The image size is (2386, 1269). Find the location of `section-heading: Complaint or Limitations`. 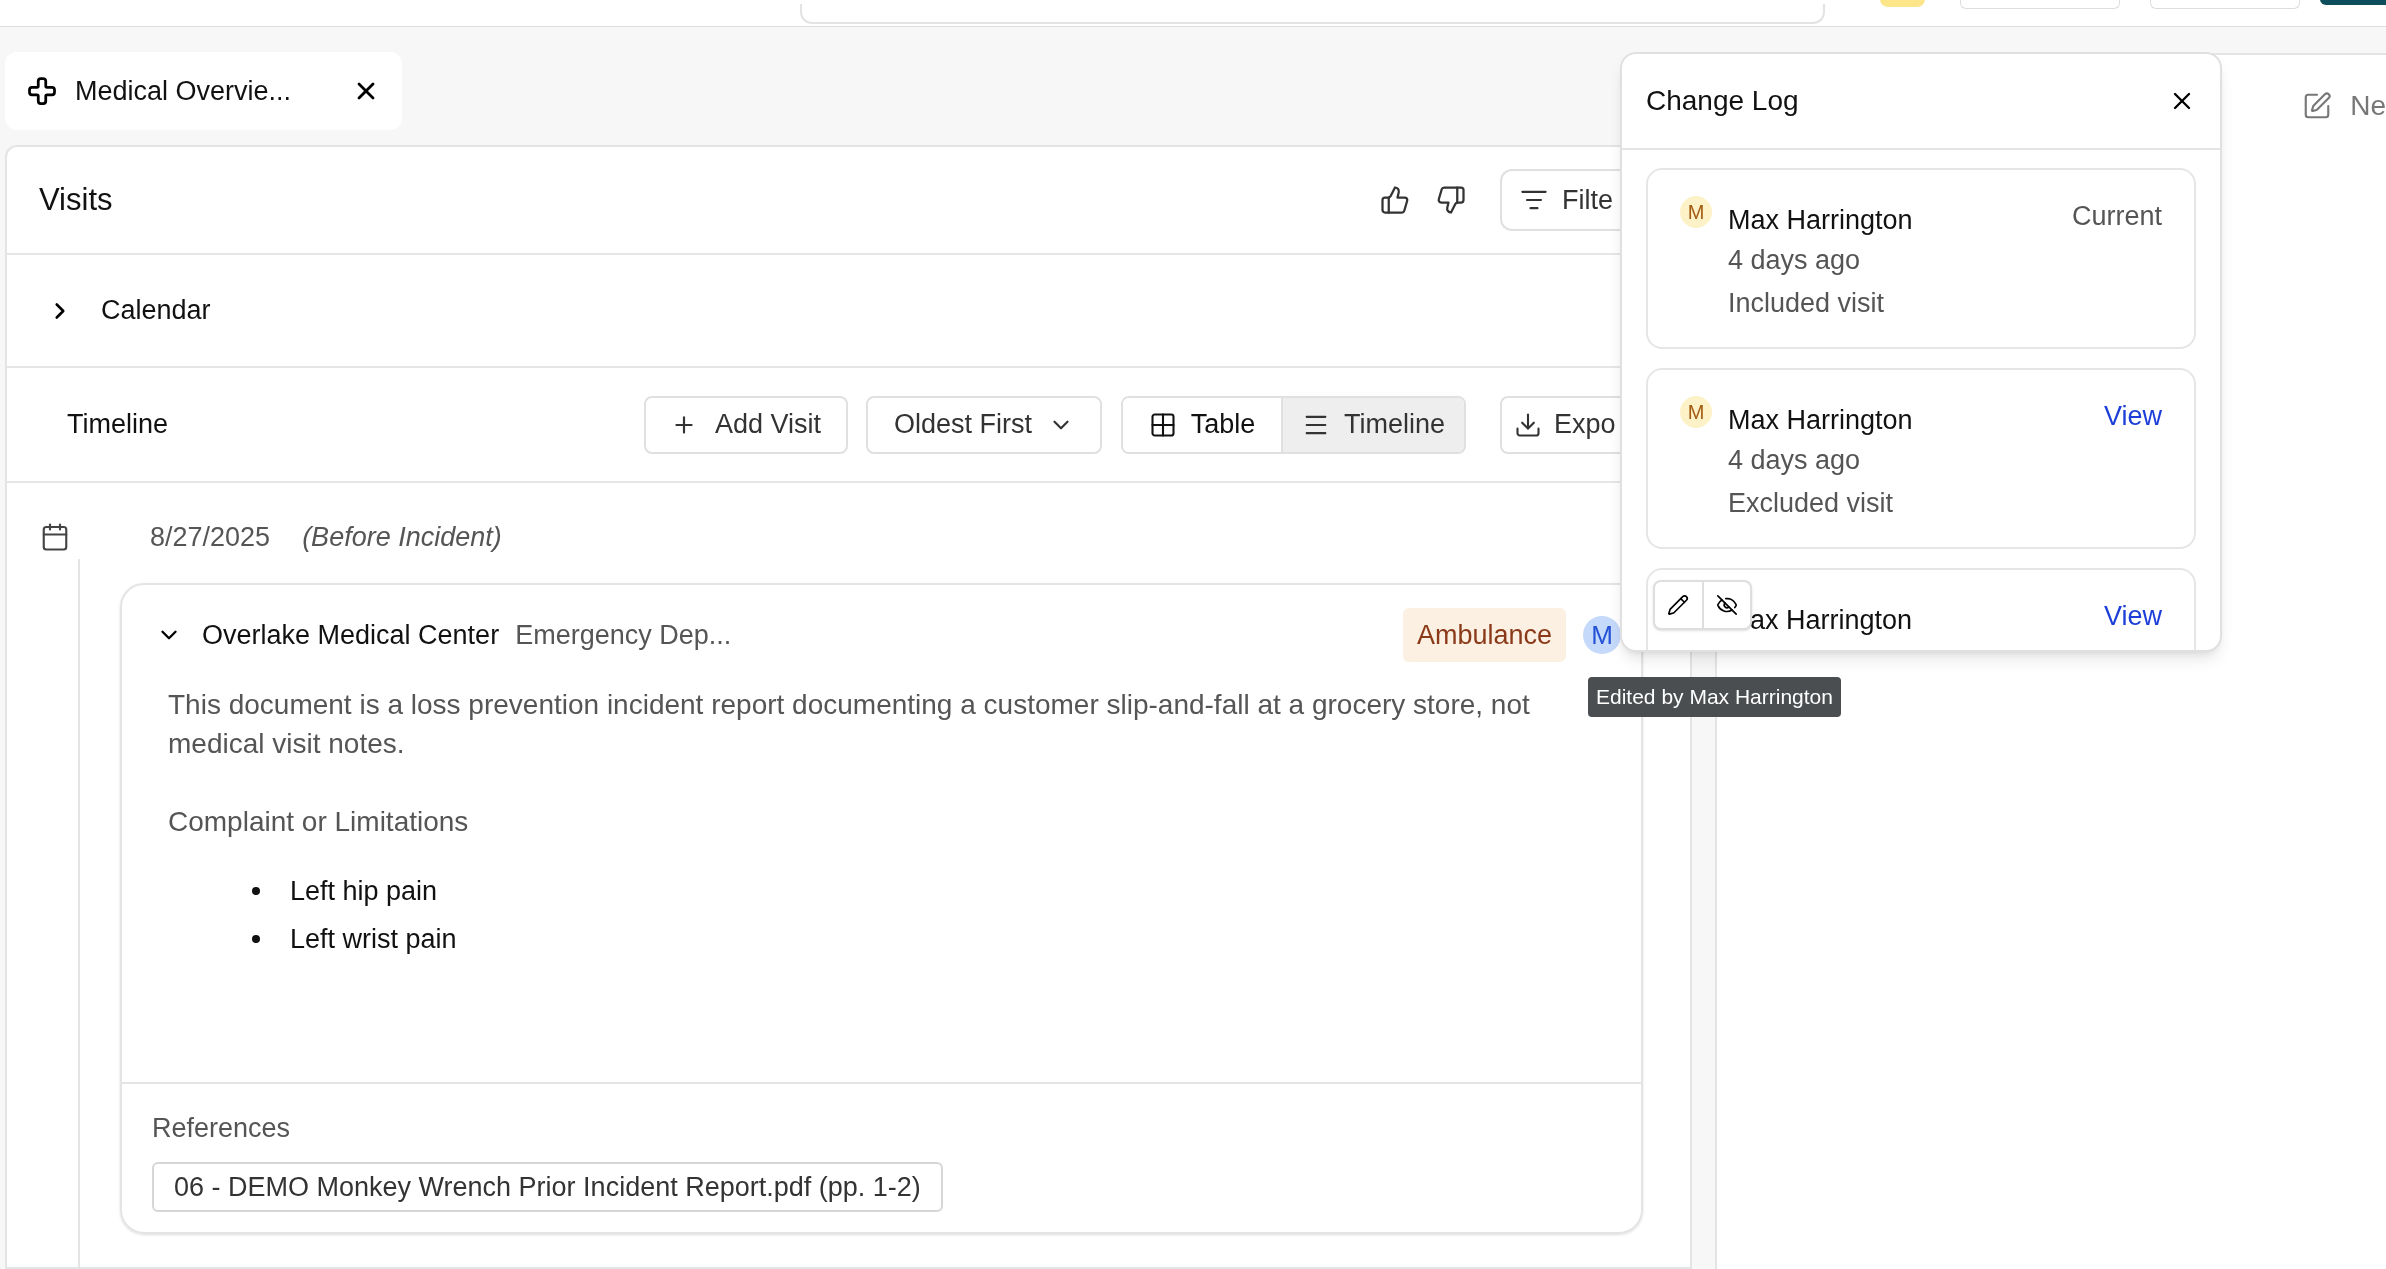

section-heading: Complaint or Limitations is located at coordinates (319, 822).